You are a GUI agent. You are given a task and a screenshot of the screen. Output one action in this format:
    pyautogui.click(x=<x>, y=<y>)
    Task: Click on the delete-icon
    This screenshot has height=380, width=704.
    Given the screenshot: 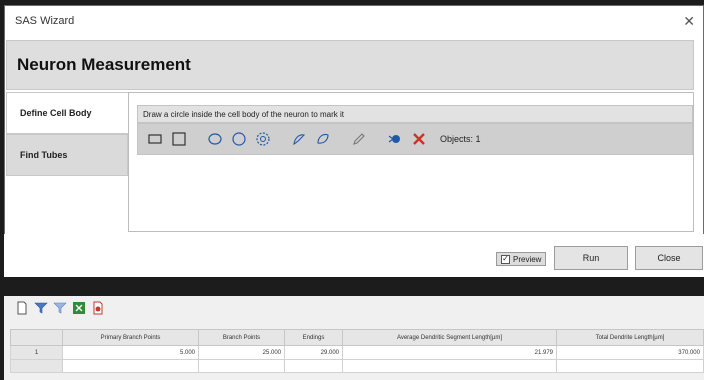 What is the action you would take?
    pyautogui.click(x=419, y=139)
    